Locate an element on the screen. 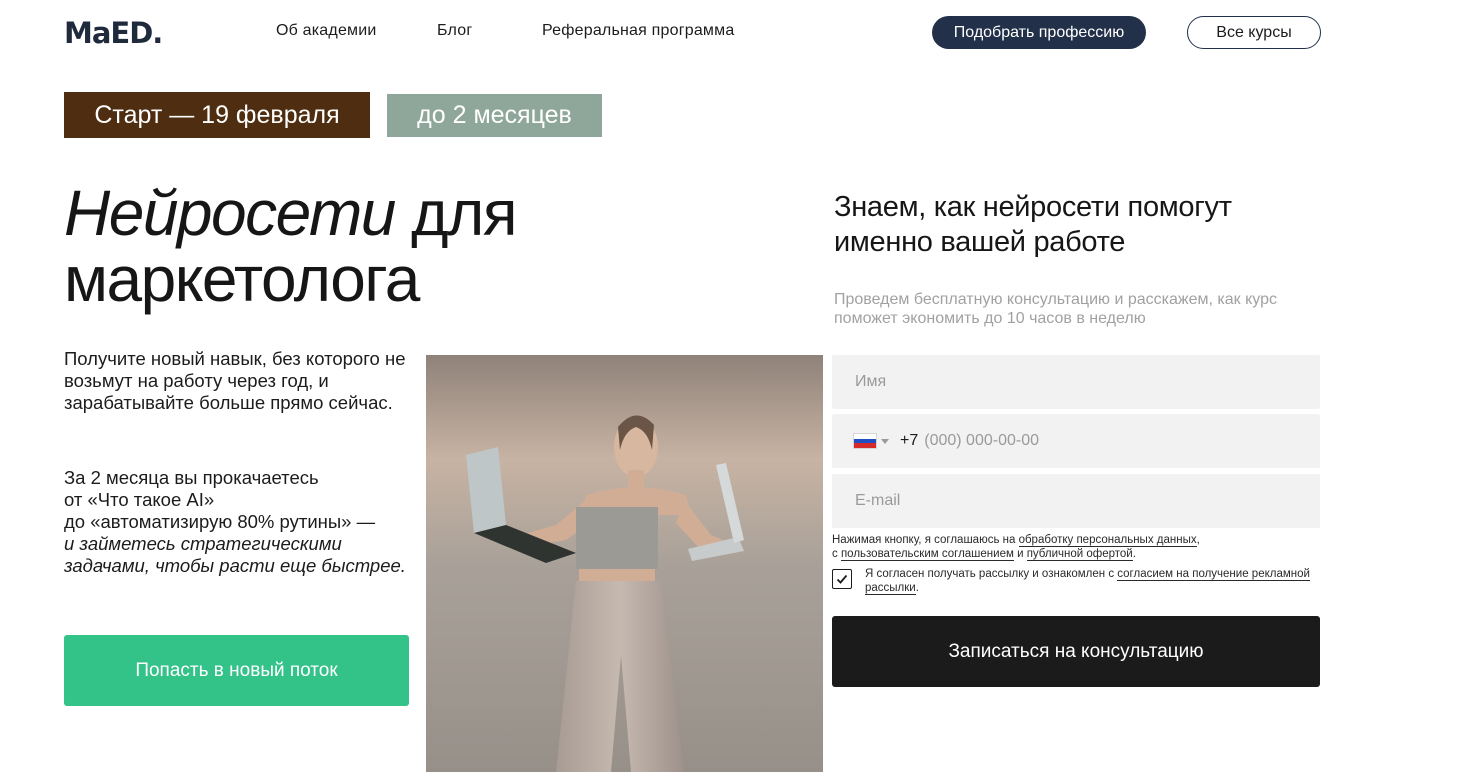  pick-profession-button: Подобрать профессию is located at coordinates (1039, 32).